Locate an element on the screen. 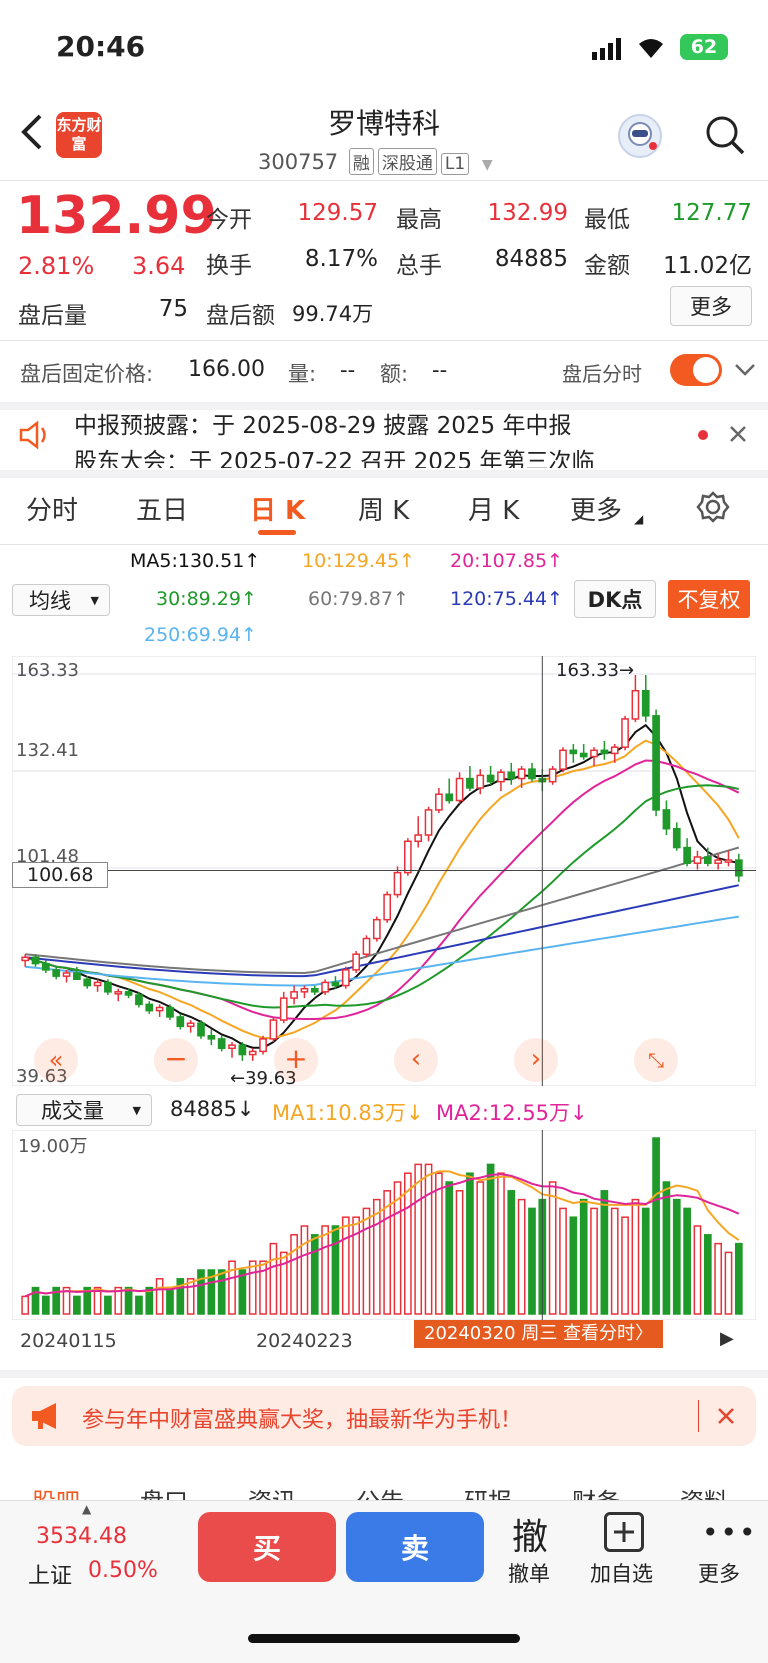 This screenshot has height=1663, width=768. zoom-in-icon: + is located at coordinates (296, 1060).